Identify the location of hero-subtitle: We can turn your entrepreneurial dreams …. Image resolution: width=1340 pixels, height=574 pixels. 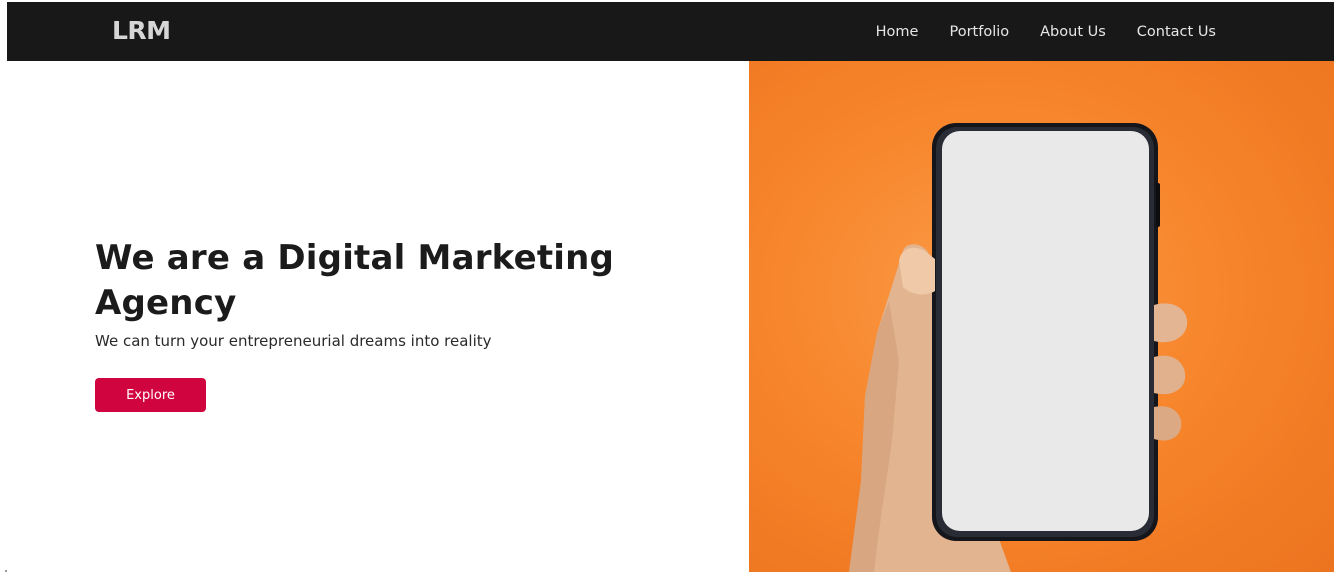
(293, 341).